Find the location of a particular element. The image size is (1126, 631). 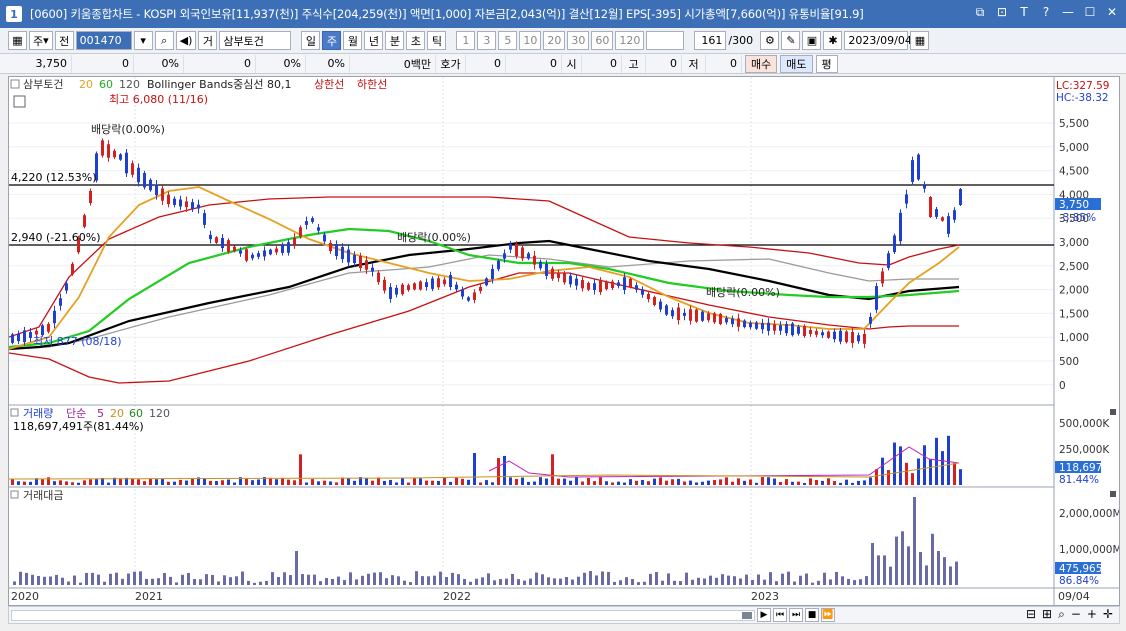

fast-forward-icon: ⏩ is located at coordinates (828, 615).